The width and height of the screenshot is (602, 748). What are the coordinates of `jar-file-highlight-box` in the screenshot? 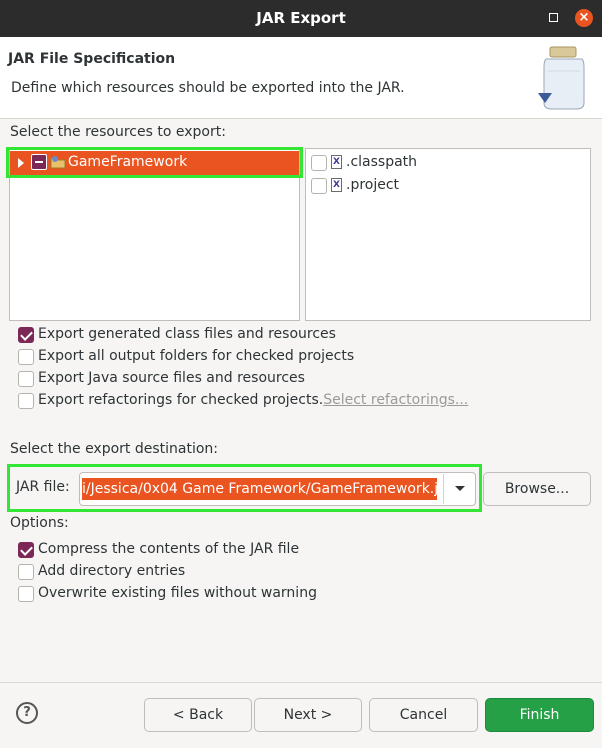 It's located at (244, 488).